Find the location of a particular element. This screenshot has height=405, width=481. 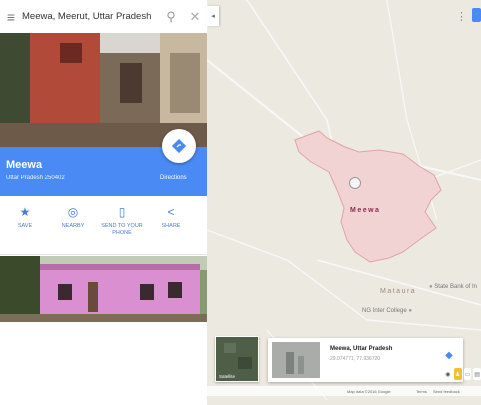

poi-bank: ● State Bank of In is located at coordinates (453, 287).